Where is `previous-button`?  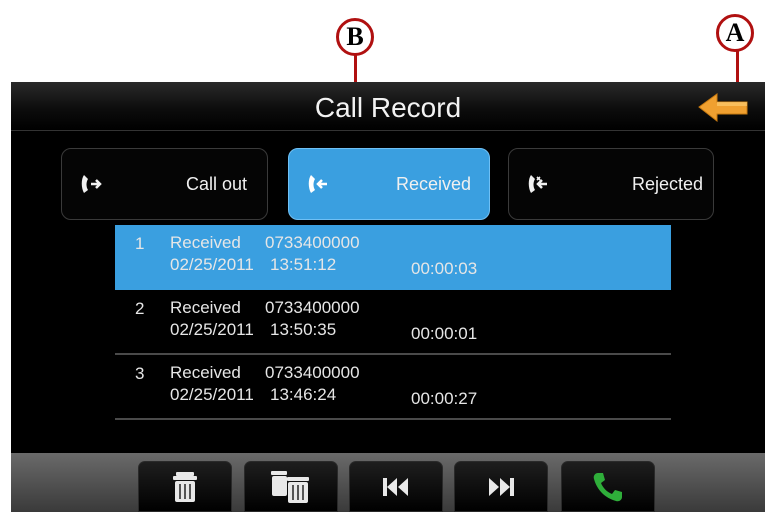 previous-button is located at coordinates (396, 486).